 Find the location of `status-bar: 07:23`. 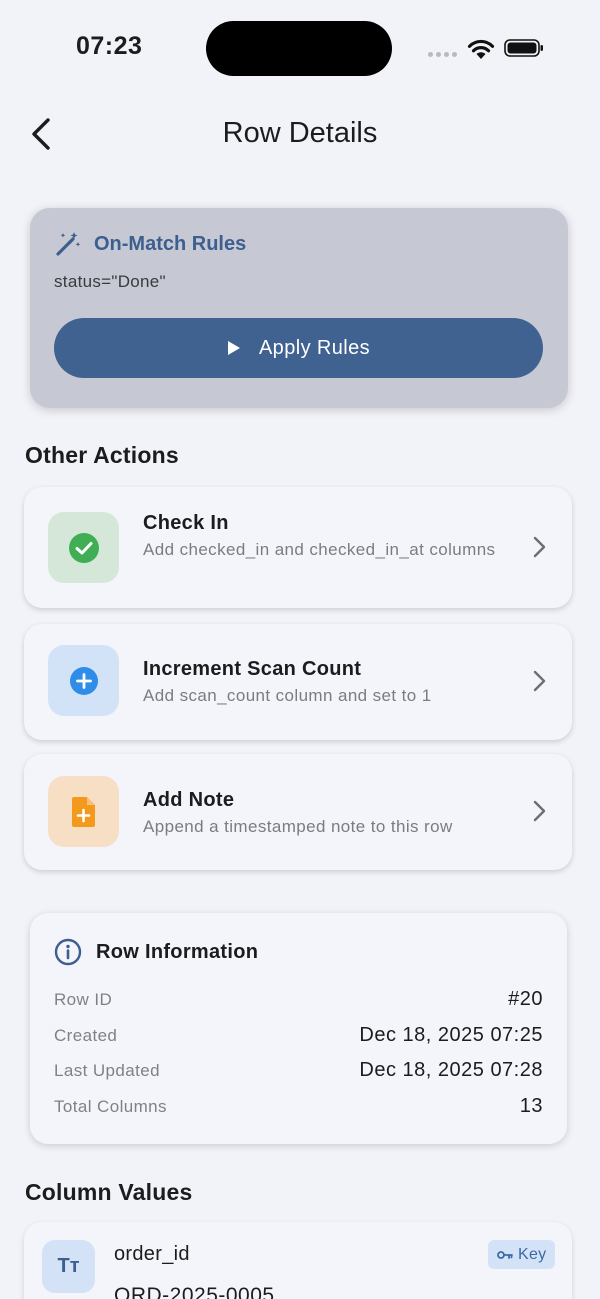

status-bar: 07:23 is located at coordinates (300, 48).